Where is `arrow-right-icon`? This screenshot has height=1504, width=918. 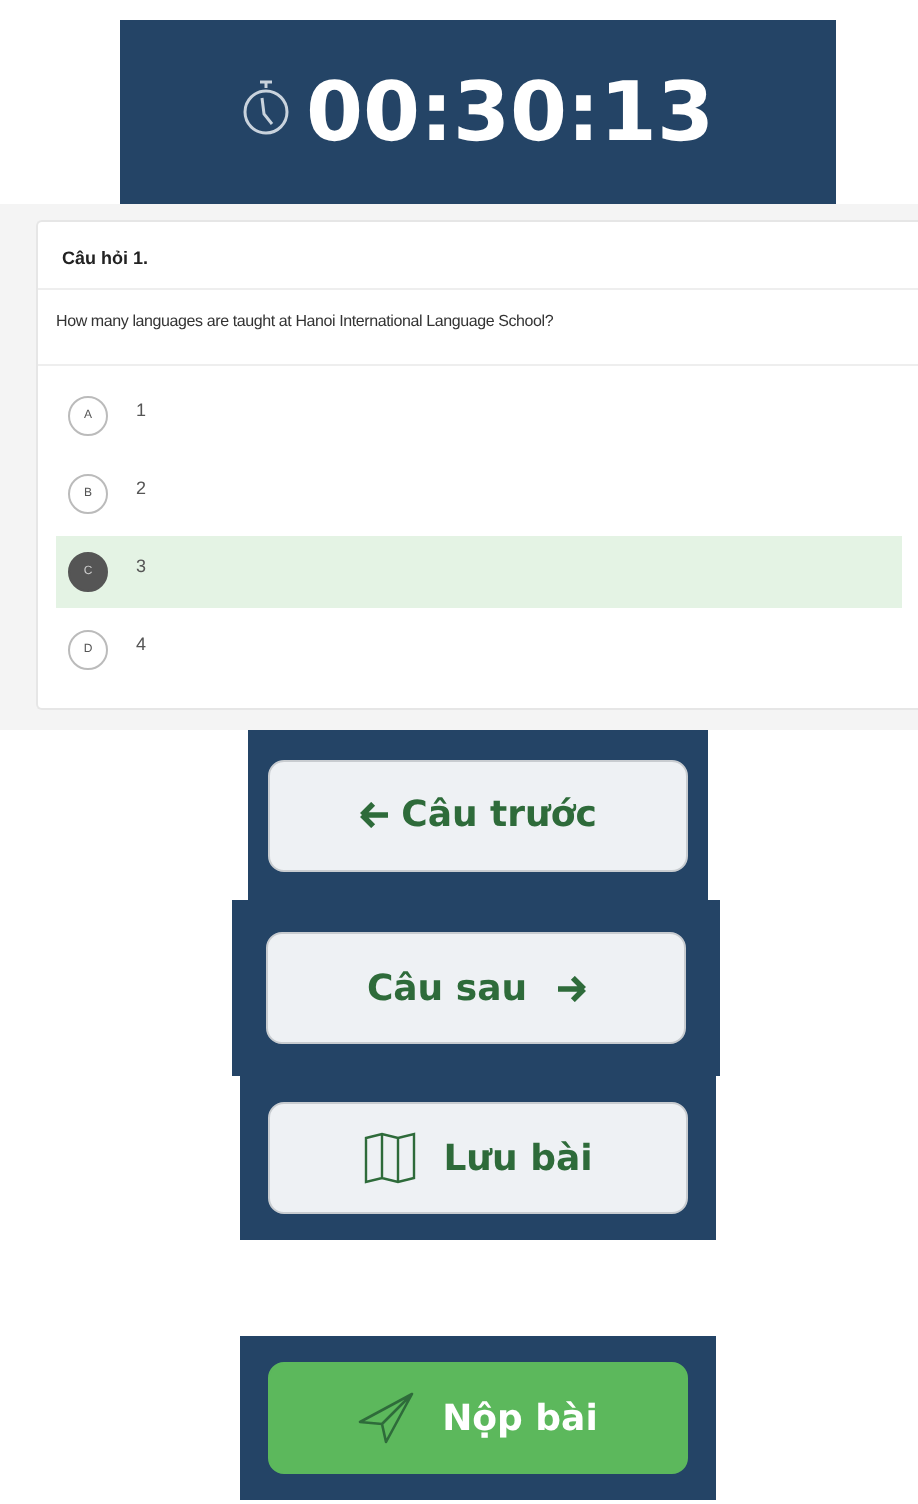
arrow-right-icon is located at coordinates (570, 988).